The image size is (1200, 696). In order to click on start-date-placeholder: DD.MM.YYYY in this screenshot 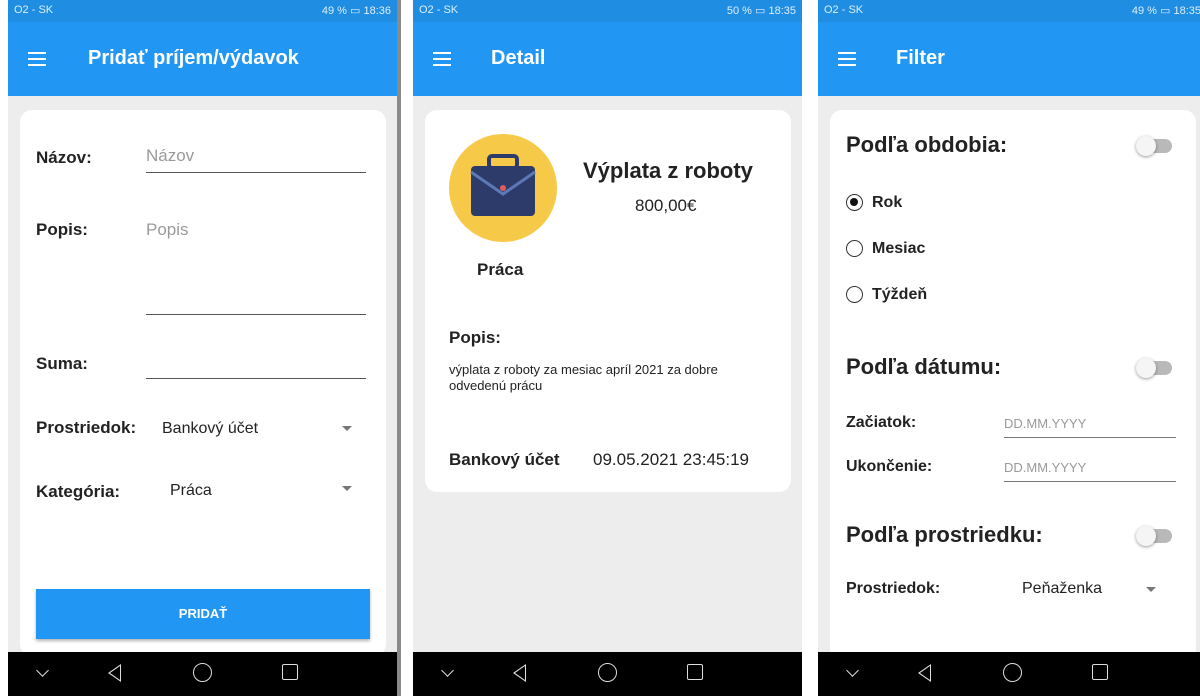, I will do `click(1045, 423)`.